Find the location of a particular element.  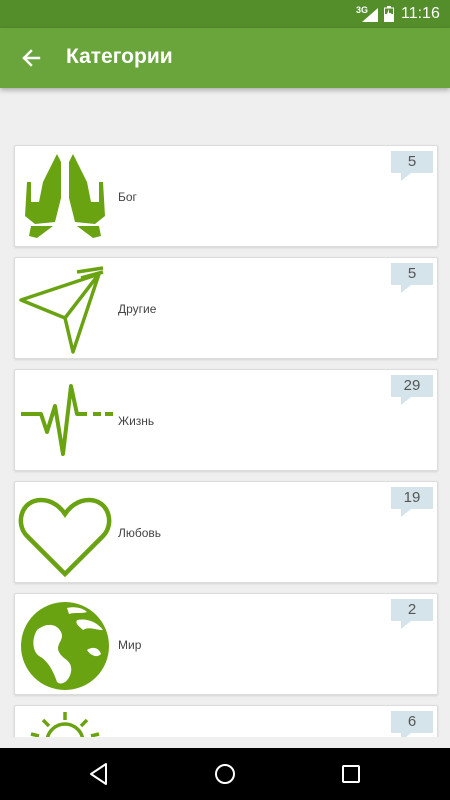

arrow-back-icon is located at coordinates (31, 58).